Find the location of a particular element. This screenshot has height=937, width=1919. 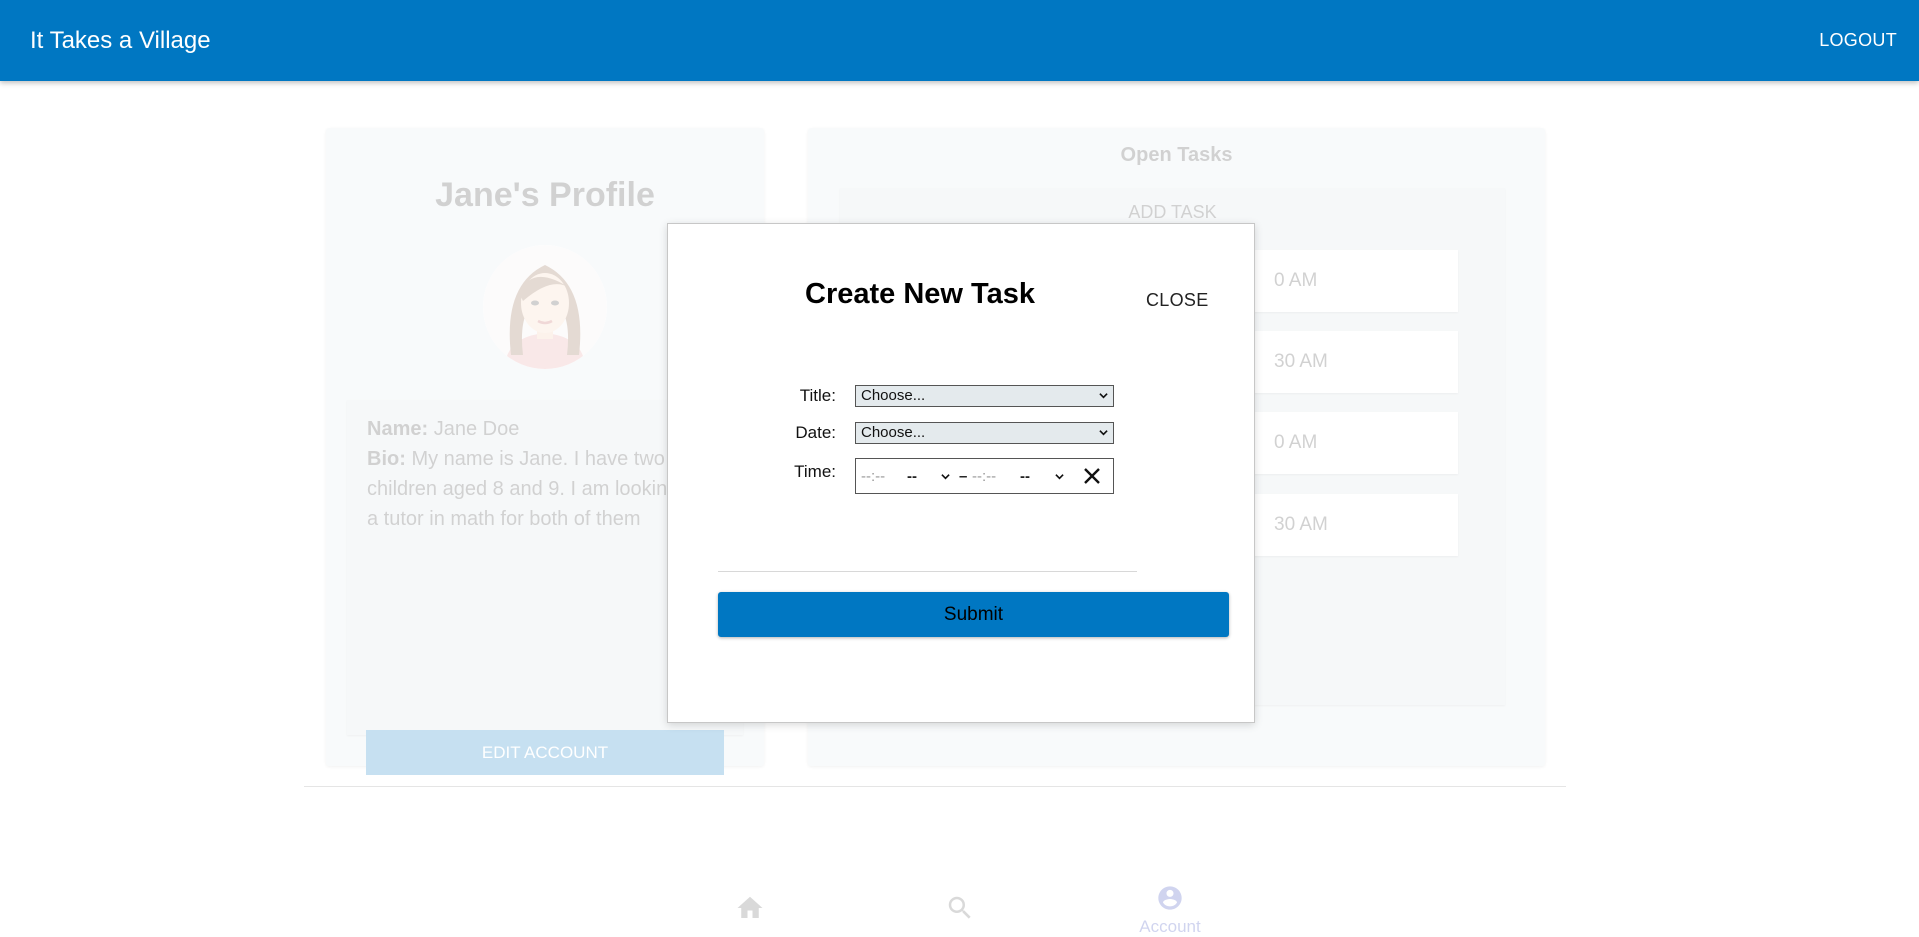

add-task-button: ADD TASK is located at coordinates (1172, 212).